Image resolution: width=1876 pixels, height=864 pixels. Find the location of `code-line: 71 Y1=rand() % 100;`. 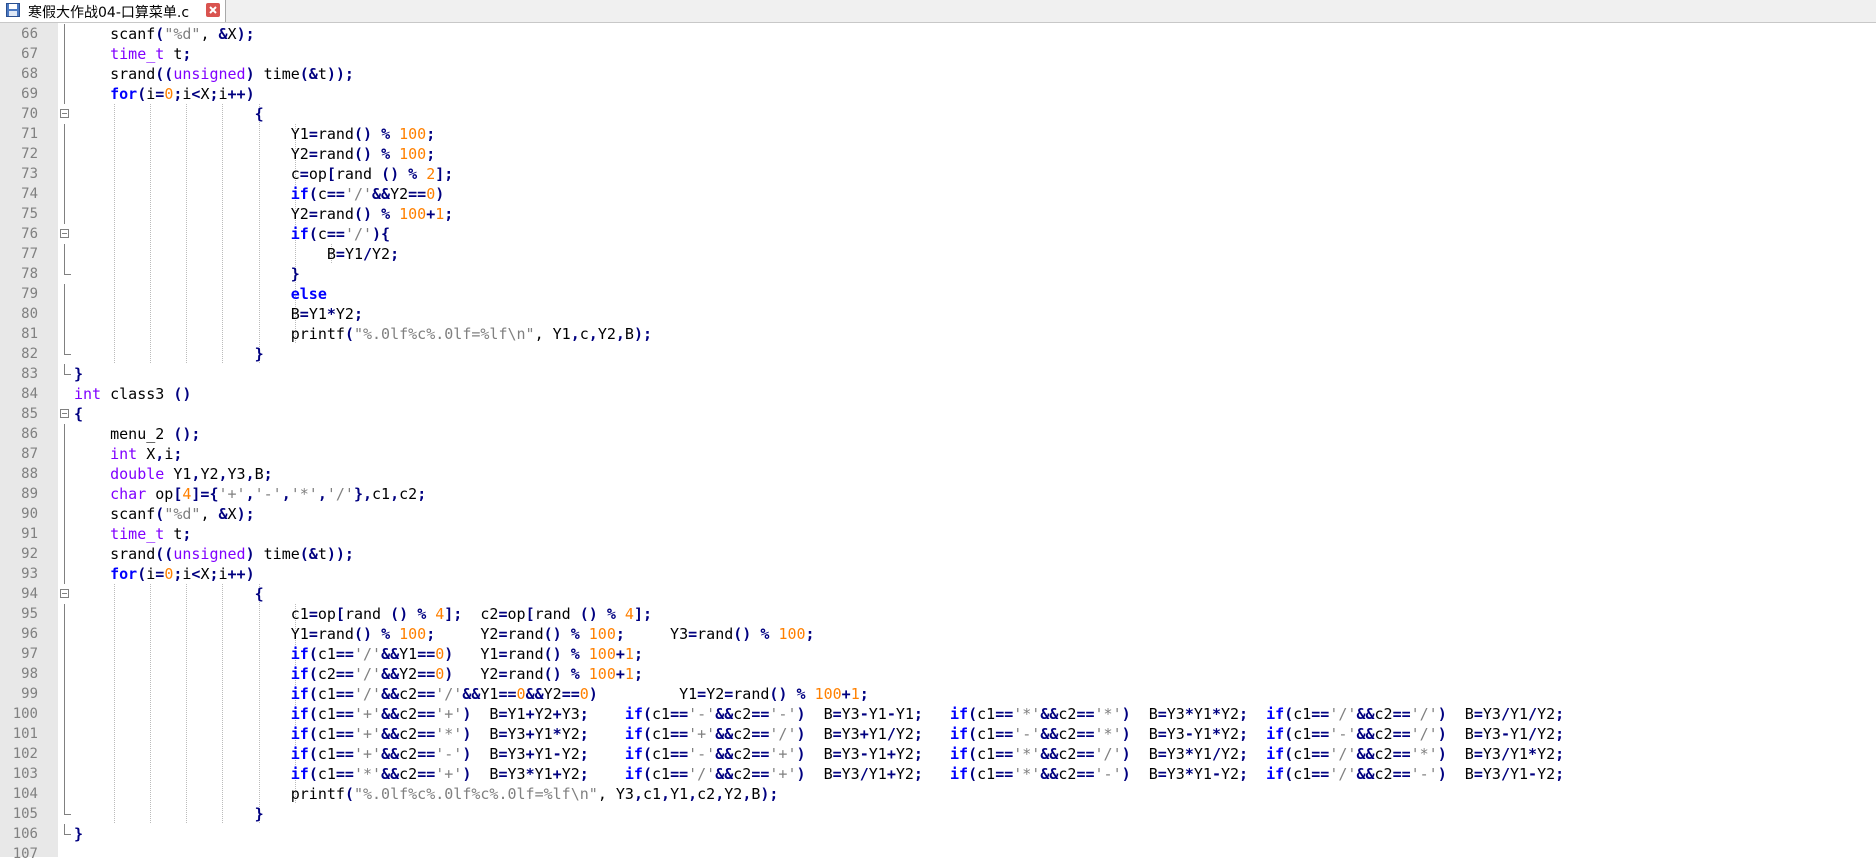

code-line: 71 Y1=rand() % 100; is located at coordinates (938, 134).